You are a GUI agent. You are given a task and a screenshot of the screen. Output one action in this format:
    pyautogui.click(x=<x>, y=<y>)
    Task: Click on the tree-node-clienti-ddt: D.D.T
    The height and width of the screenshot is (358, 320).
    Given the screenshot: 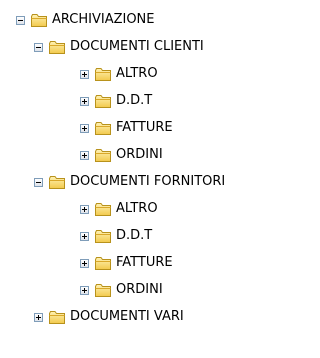 What is the action you would take?
    pyautogui.click(x=116, y=101)
    